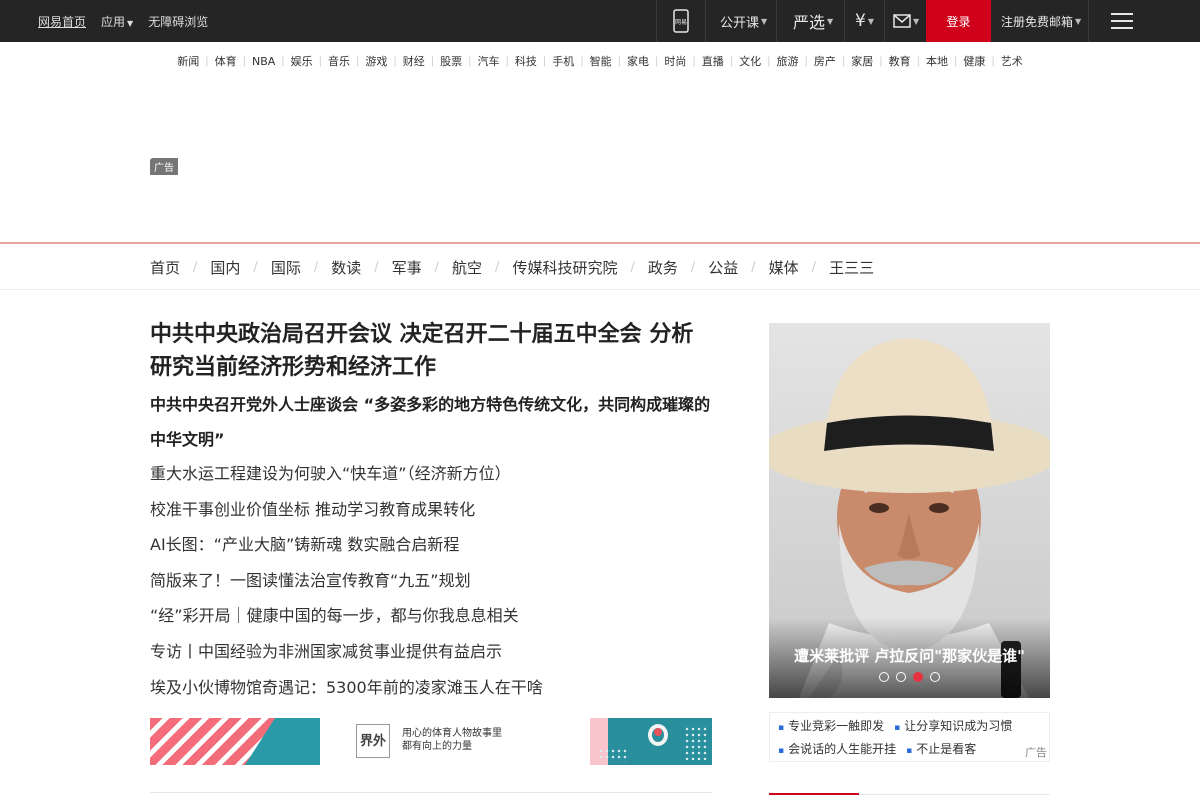 Image resolution: width=1200 pixels, height=800 pixels. I want to click on jiewai-logo: 界外, so click(373, 741).